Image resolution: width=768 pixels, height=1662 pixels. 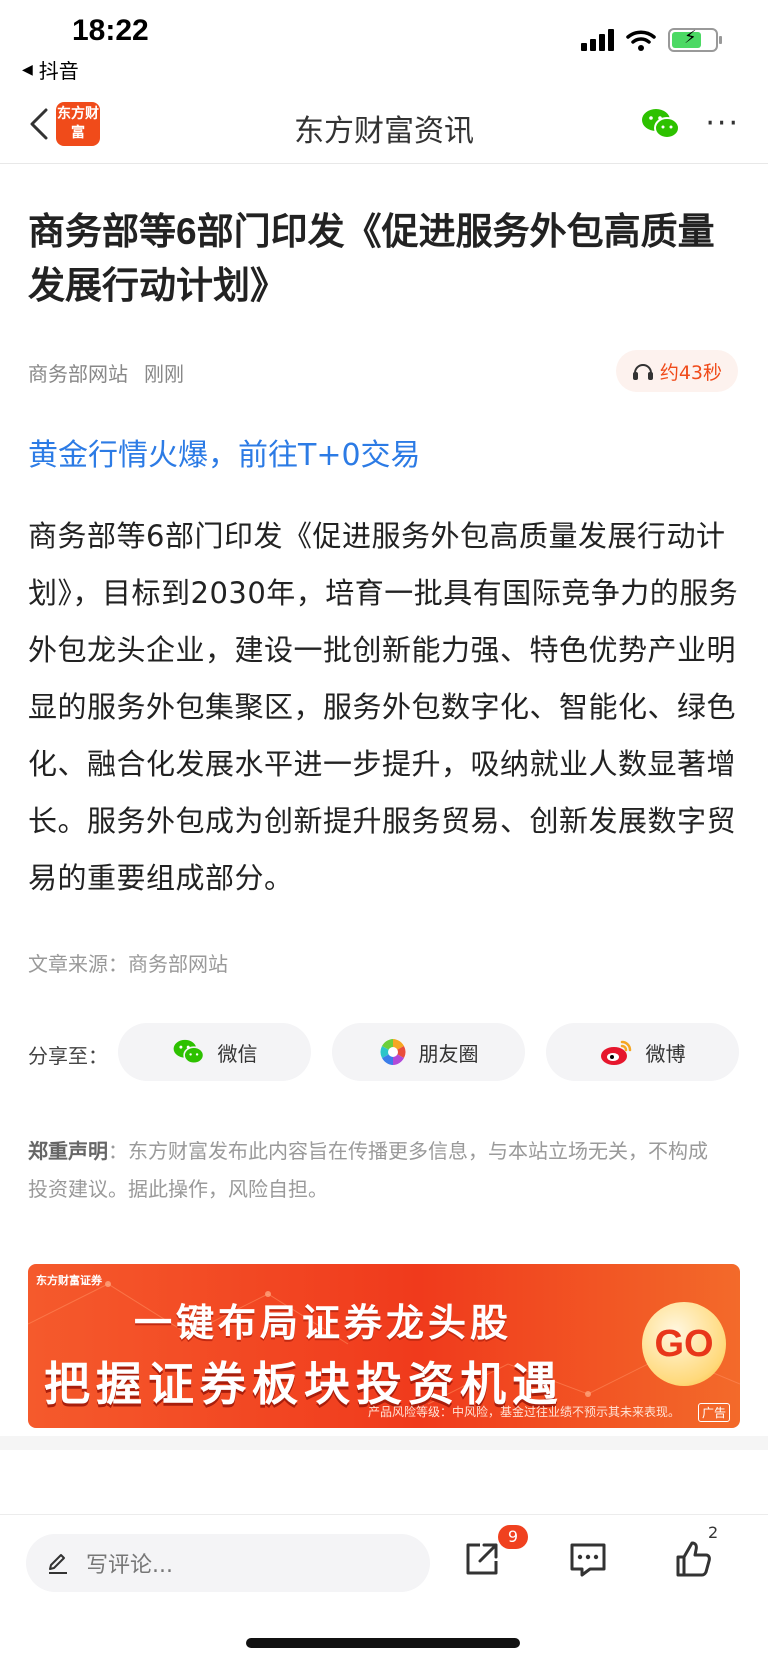 I want to click on back-to-app: ◀ 抖音, so click(x=50, y=69).